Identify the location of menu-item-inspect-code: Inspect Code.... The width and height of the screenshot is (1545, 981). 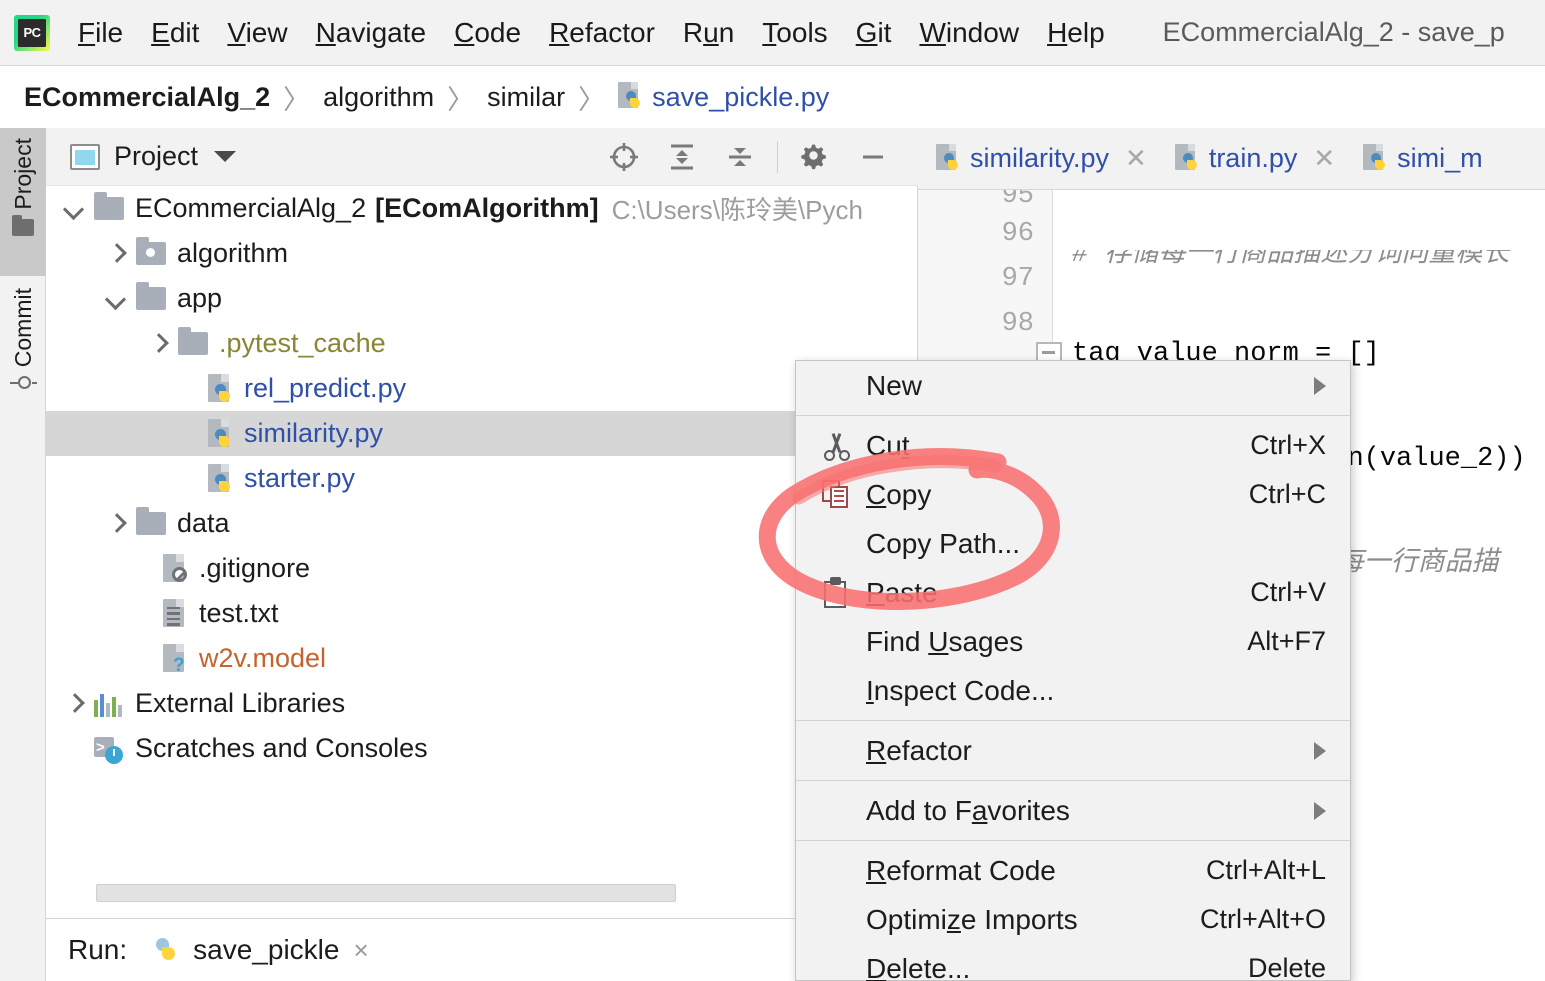
(1073, 690).